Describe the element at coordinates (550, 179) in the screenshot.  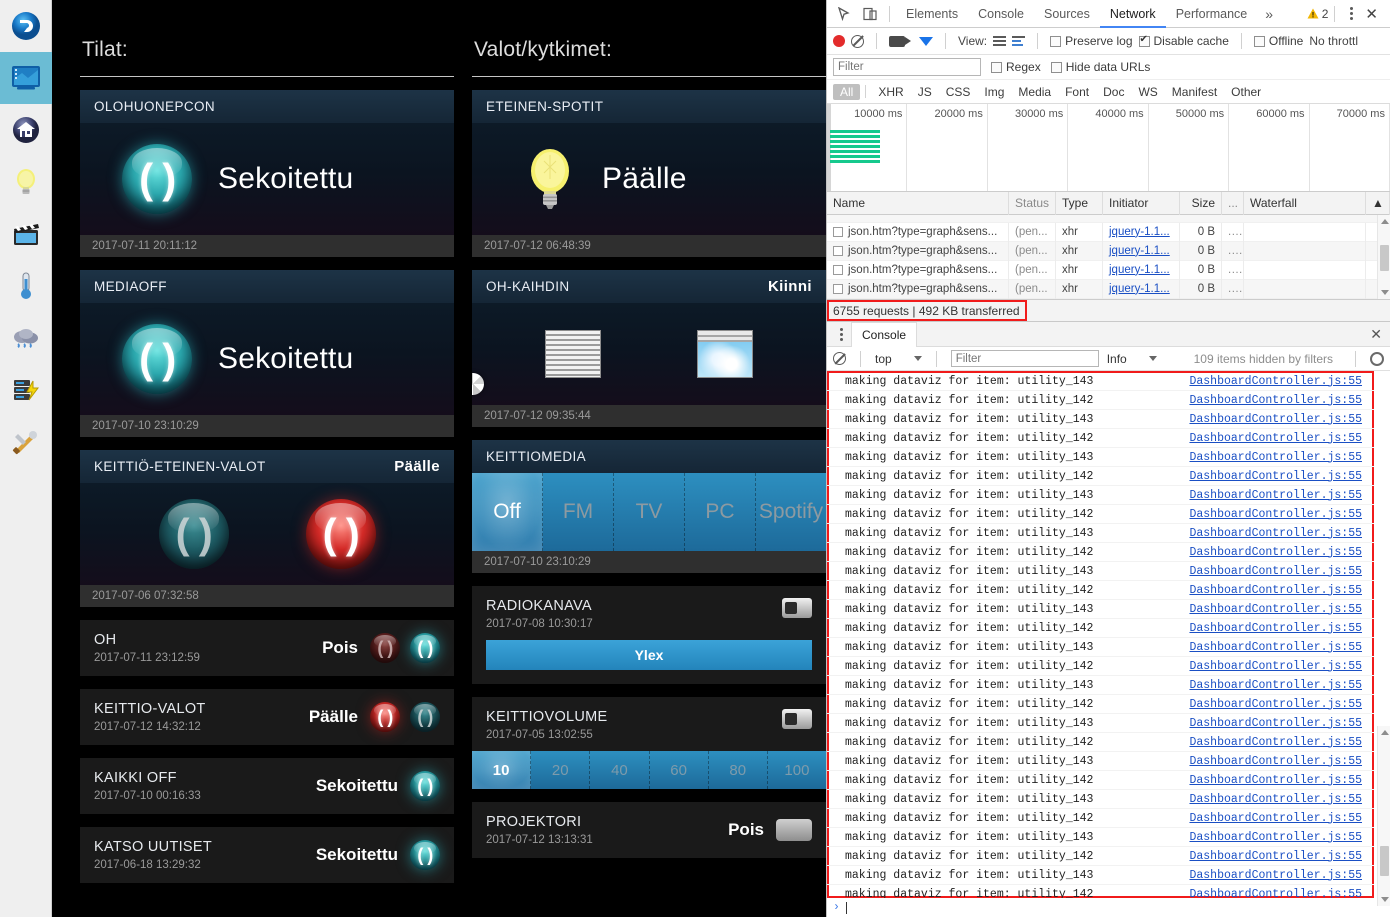
I see `lightbulb-on-icon` at that location.